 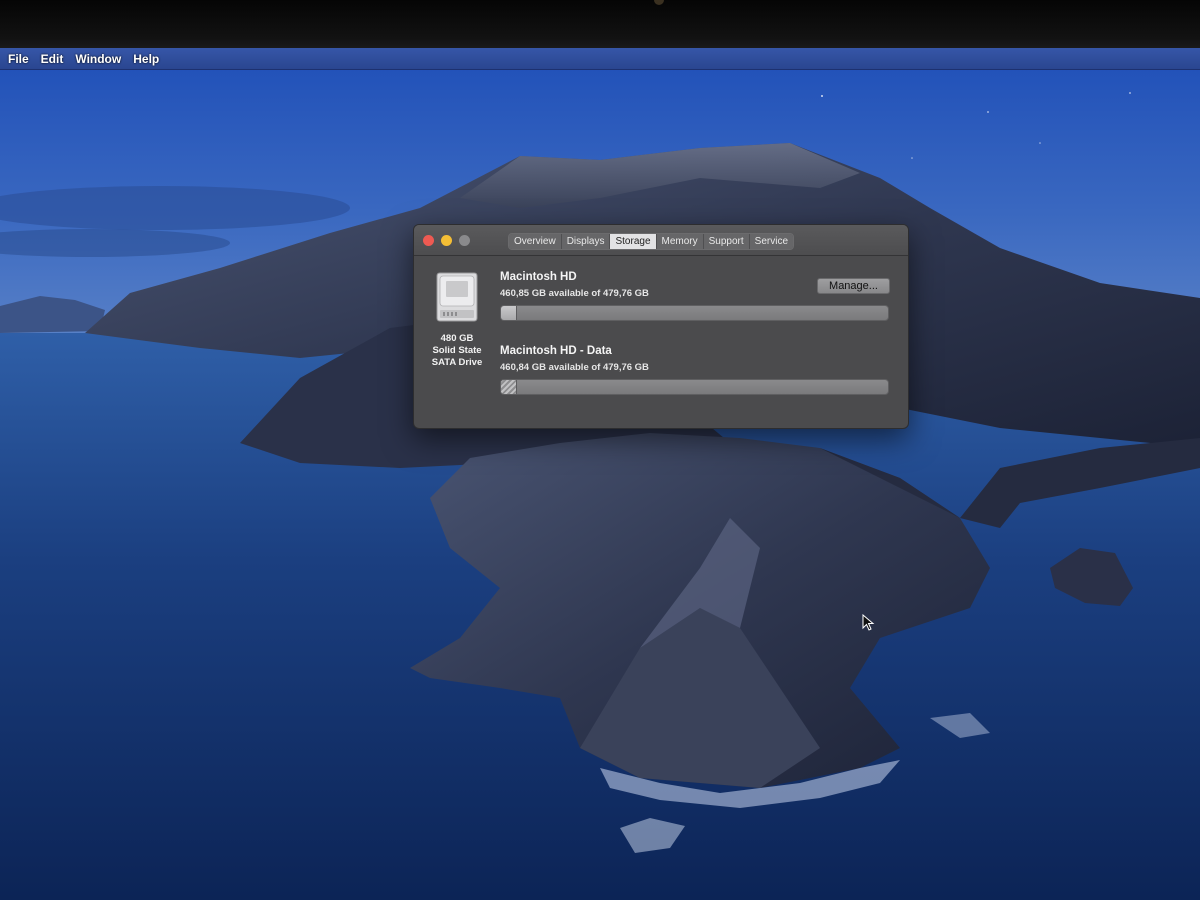 I want to click on tab-support: Support, so click(x=726, y=241).